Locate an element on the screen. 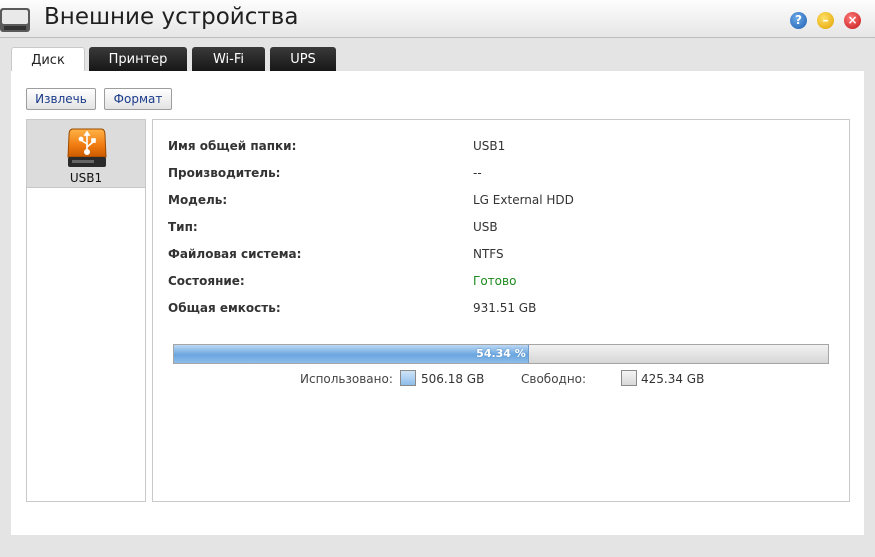  used-label: Использовано: is located at coordinates (346, 379).